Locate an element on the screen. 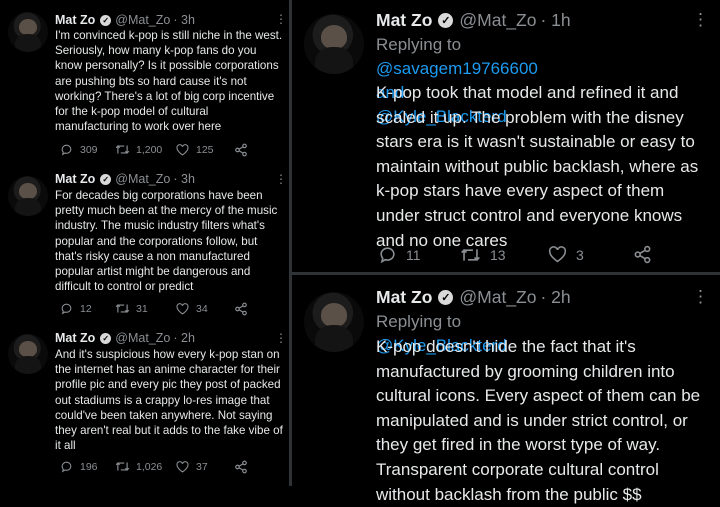  retweet-count: 1,026 is located at coordinates (149, 466).